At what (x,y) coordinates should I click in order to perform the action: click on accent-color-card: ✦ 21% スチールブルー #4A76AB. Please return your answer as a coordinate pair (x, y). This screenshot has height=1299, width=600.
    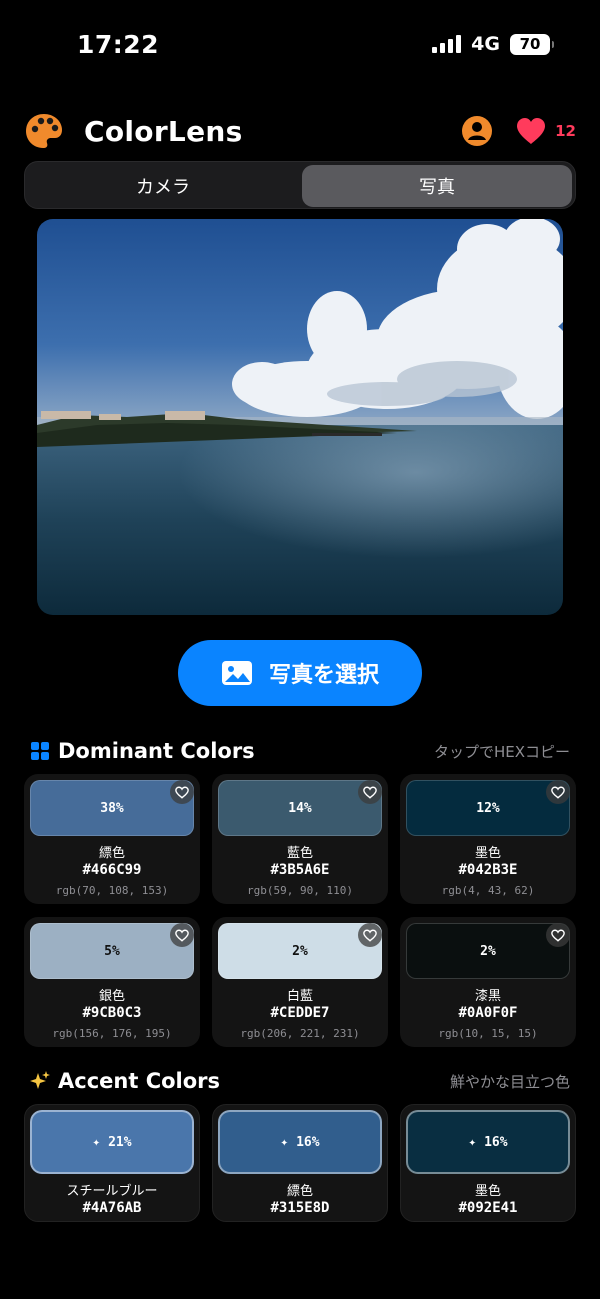
    Looking at the image, I should click on (112, 1163).